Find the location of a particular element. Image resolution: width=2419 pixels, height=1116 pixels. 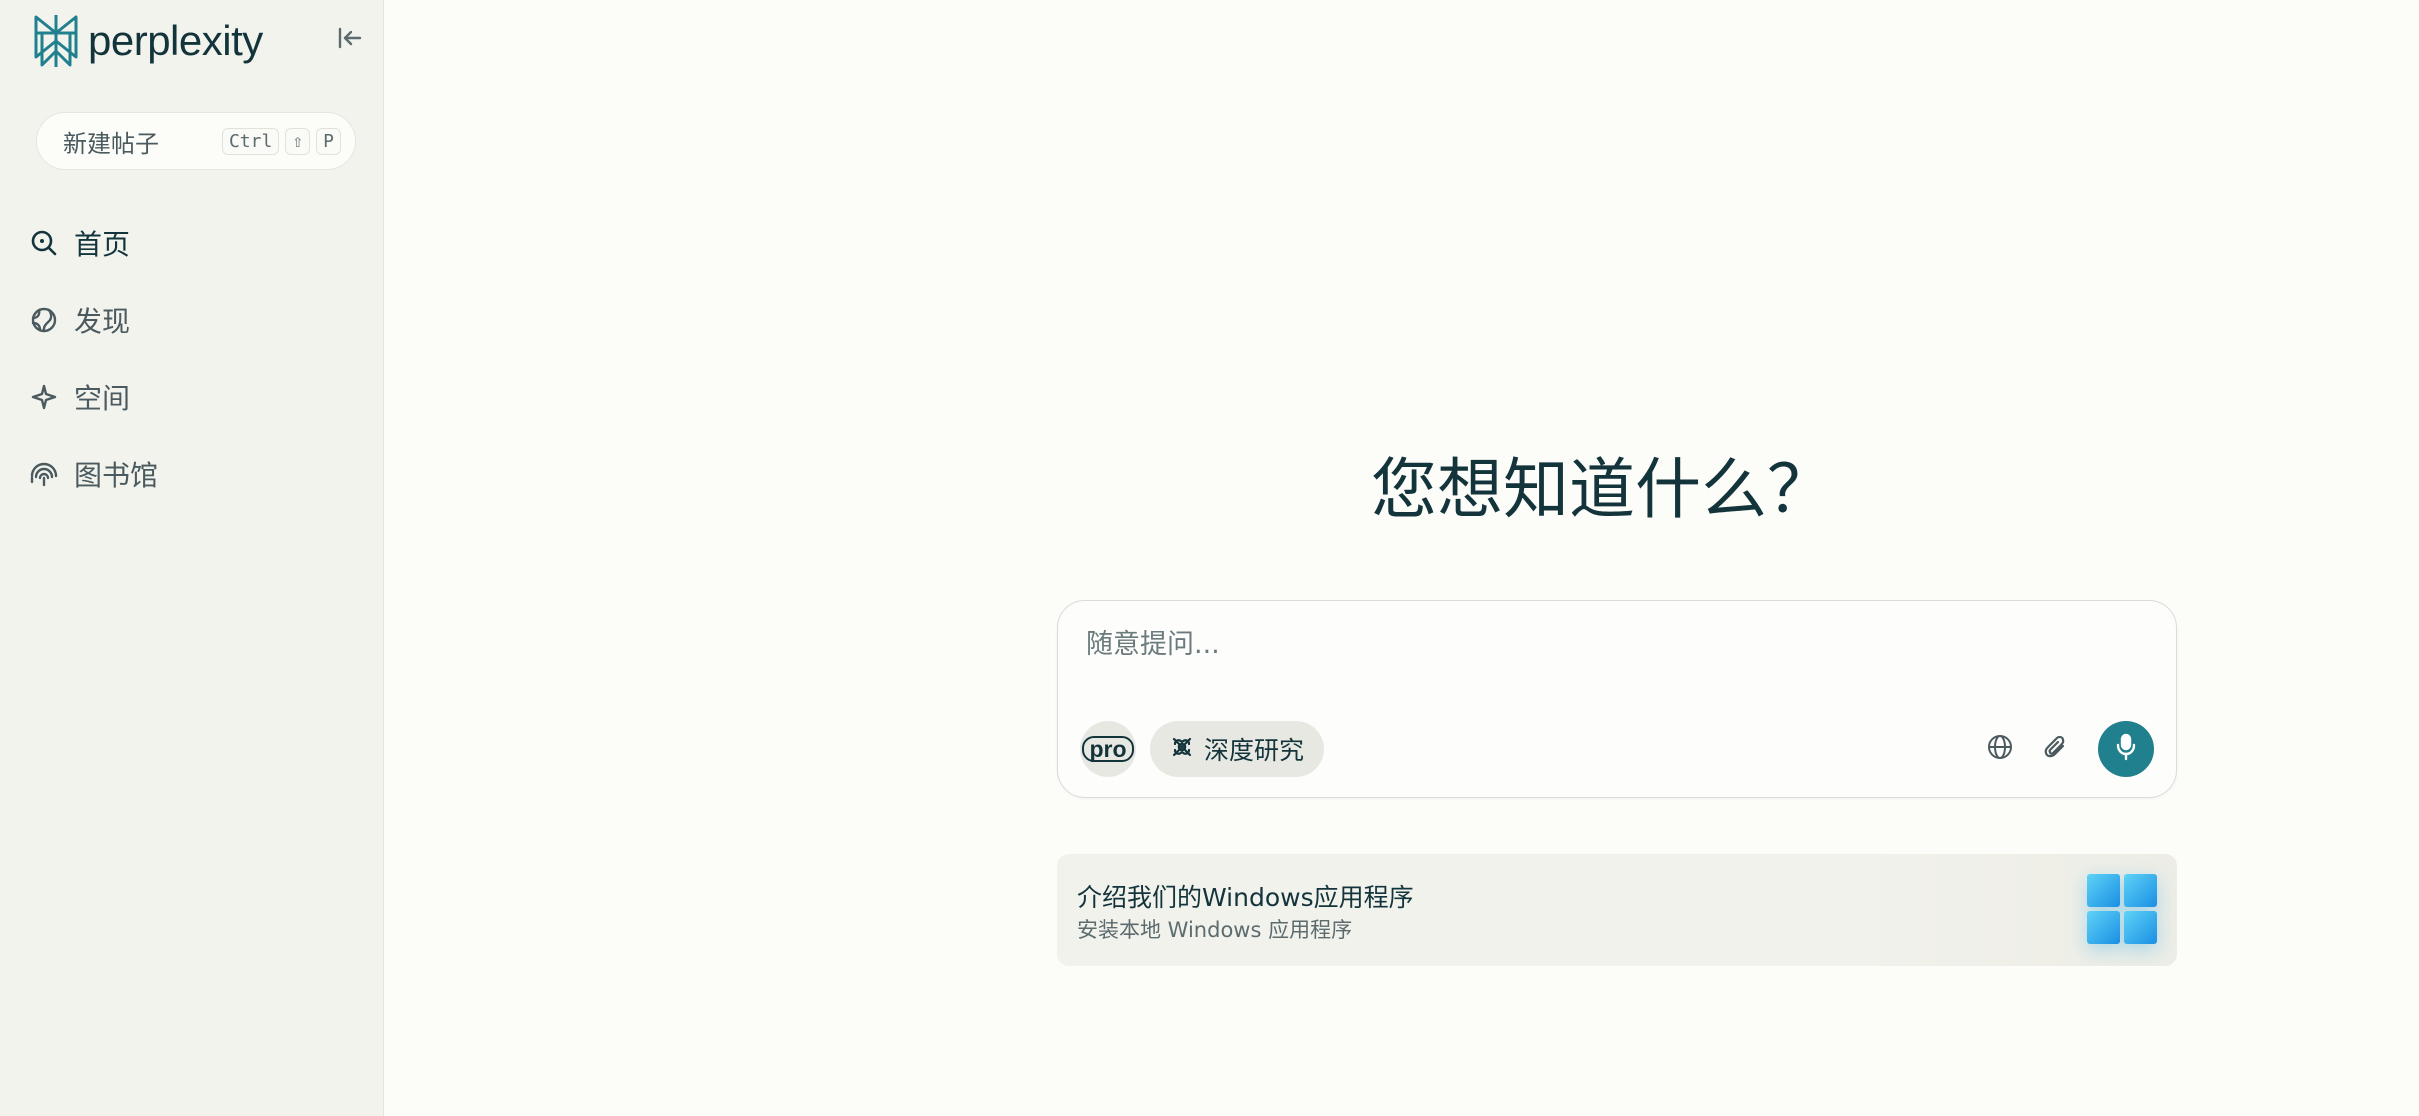

pro-label: pro is located at coordinates (1108, 749).